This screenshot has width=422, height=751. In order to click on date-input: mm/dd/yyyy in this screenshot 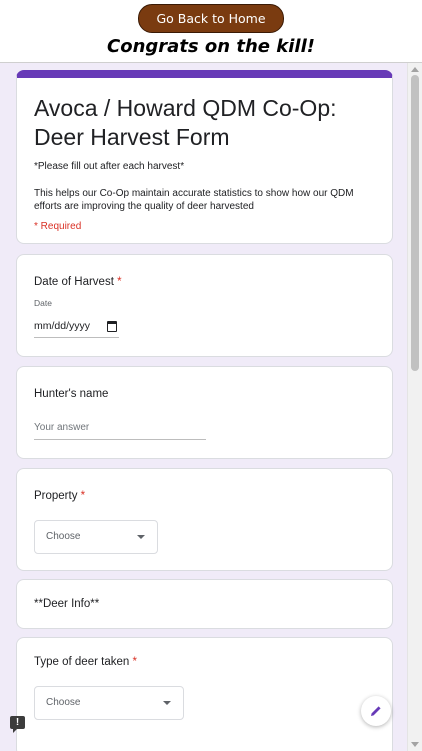, I will do `click(76, 327)`.